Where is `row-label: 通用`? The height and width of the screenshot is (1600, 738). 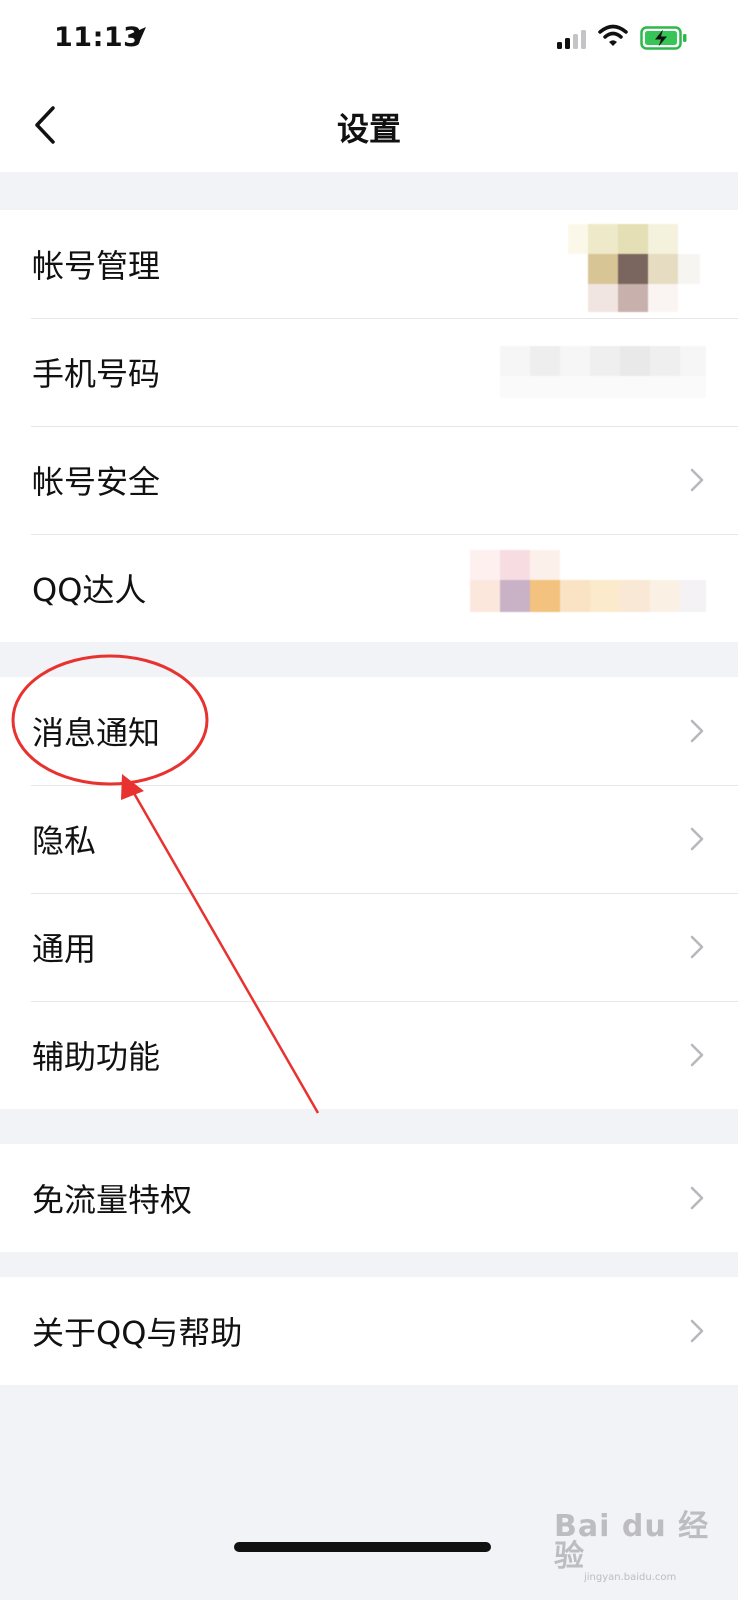 row-label: 通用 is located at coordinates (64, 949).